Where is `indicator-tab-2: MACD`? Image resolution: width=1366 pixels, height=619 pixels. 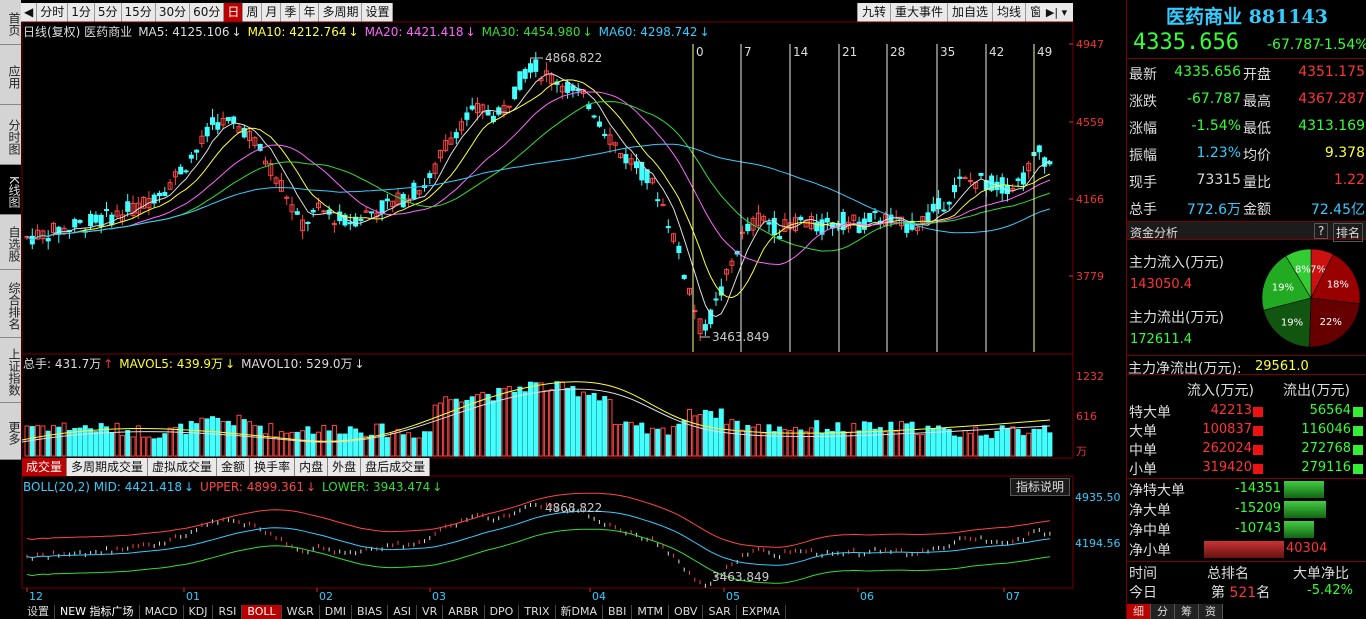 indicator-tab-2: MACD is located at coordinates (162, 612).